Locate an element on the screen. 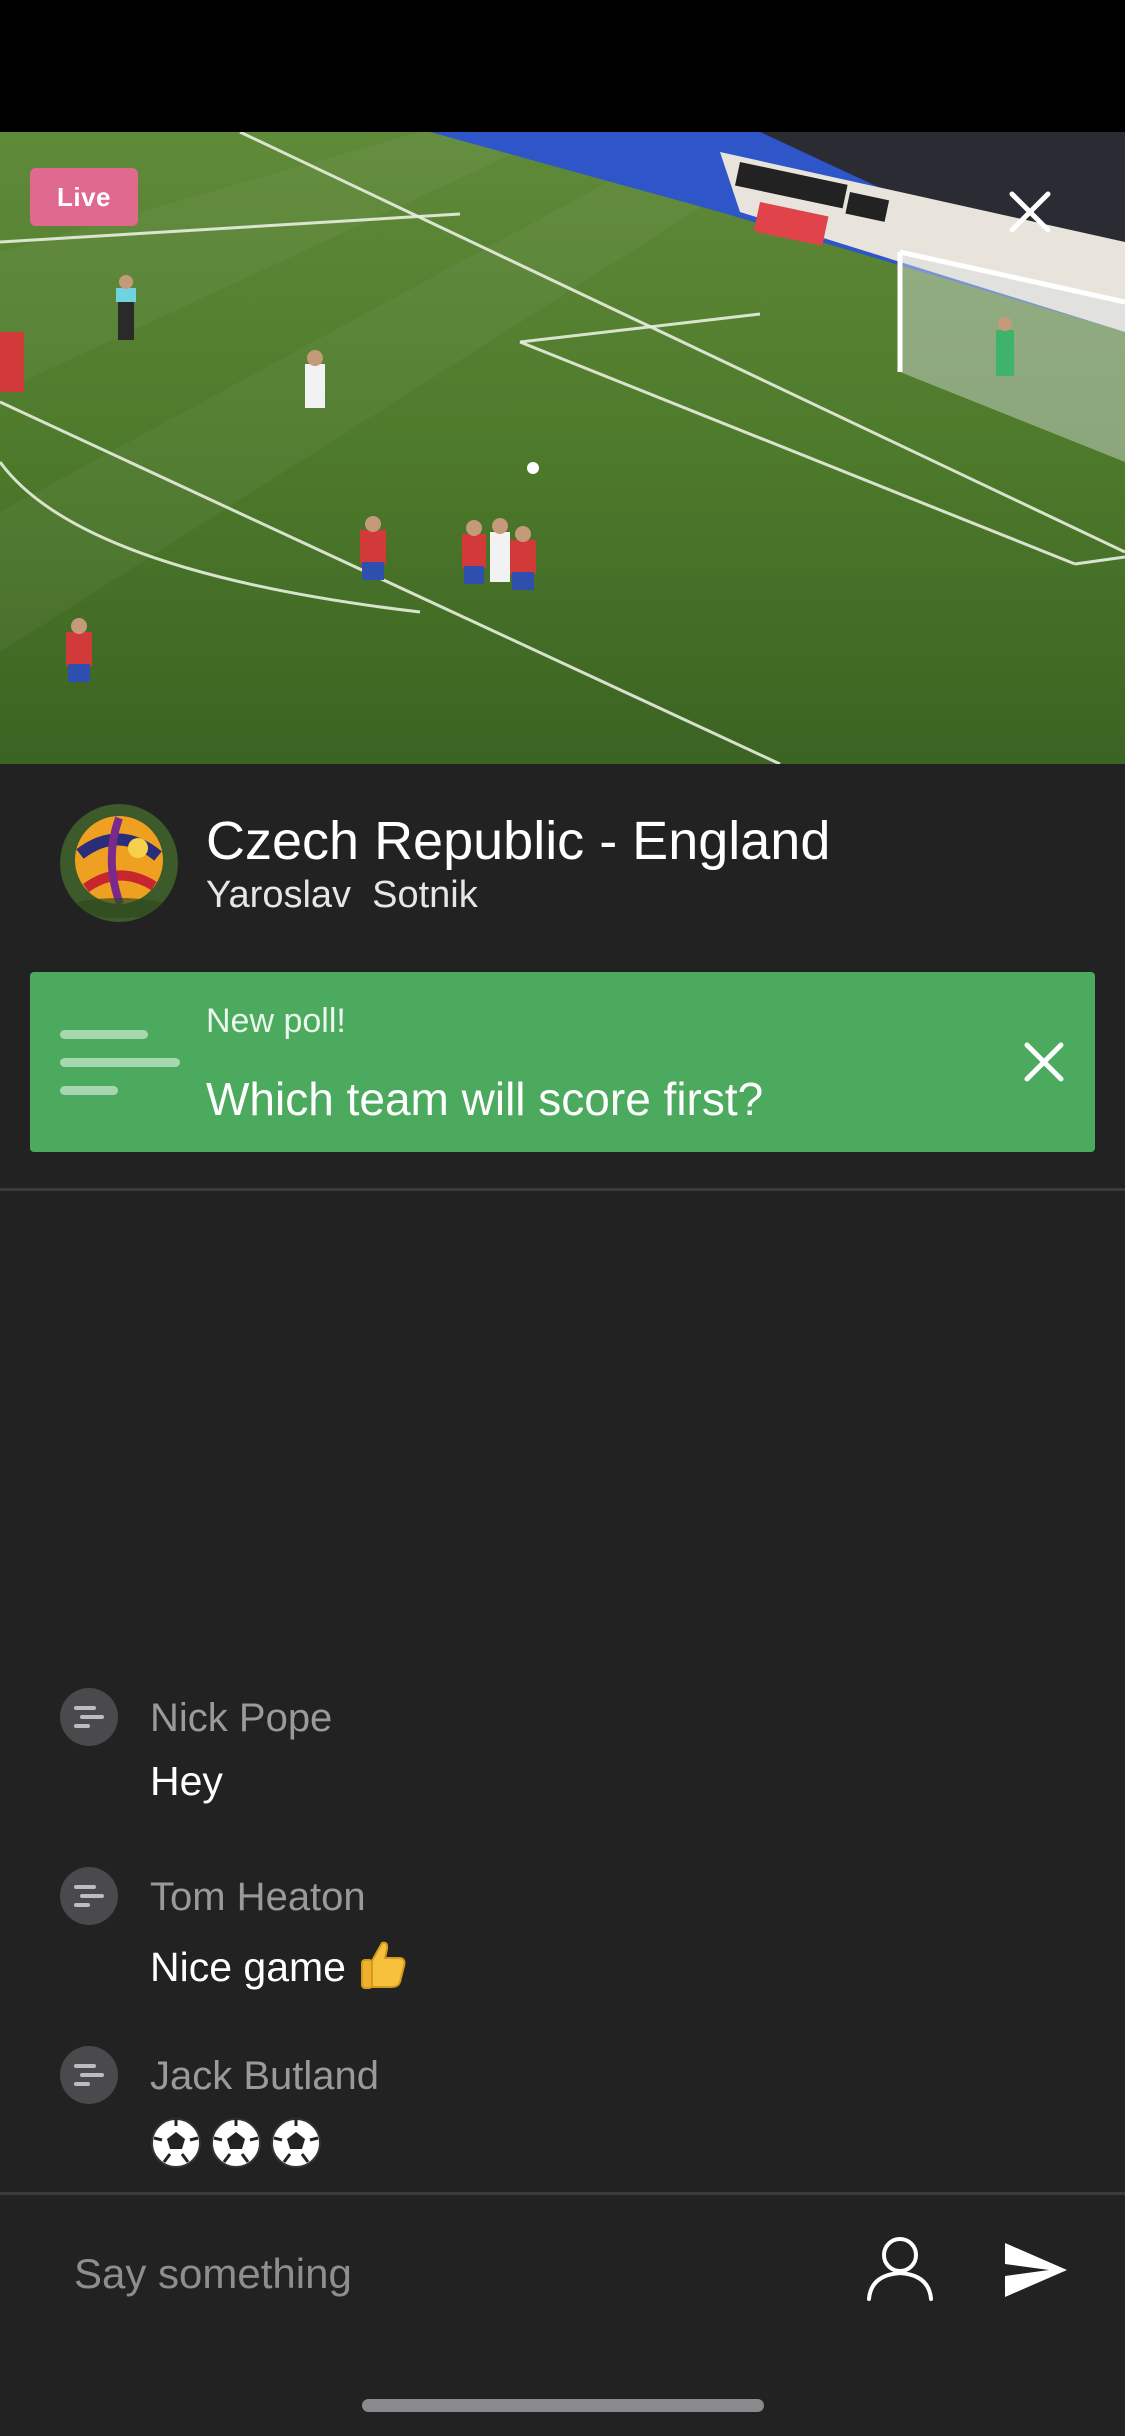 This screenshot has height=2436, width=1125. home-indicator is located at coordinates (563, 2405).